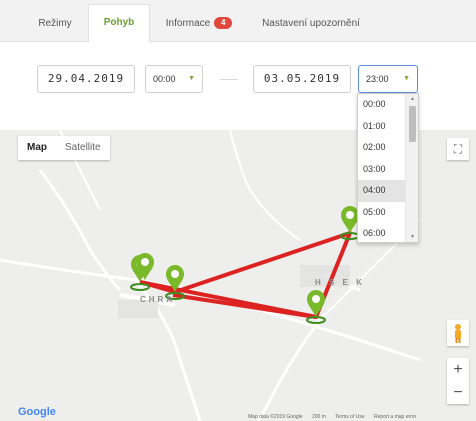 This screenshot has height=421, width=476. I want to click on dropdown-scrollbar: ▲ ▼, so click(411, 168).